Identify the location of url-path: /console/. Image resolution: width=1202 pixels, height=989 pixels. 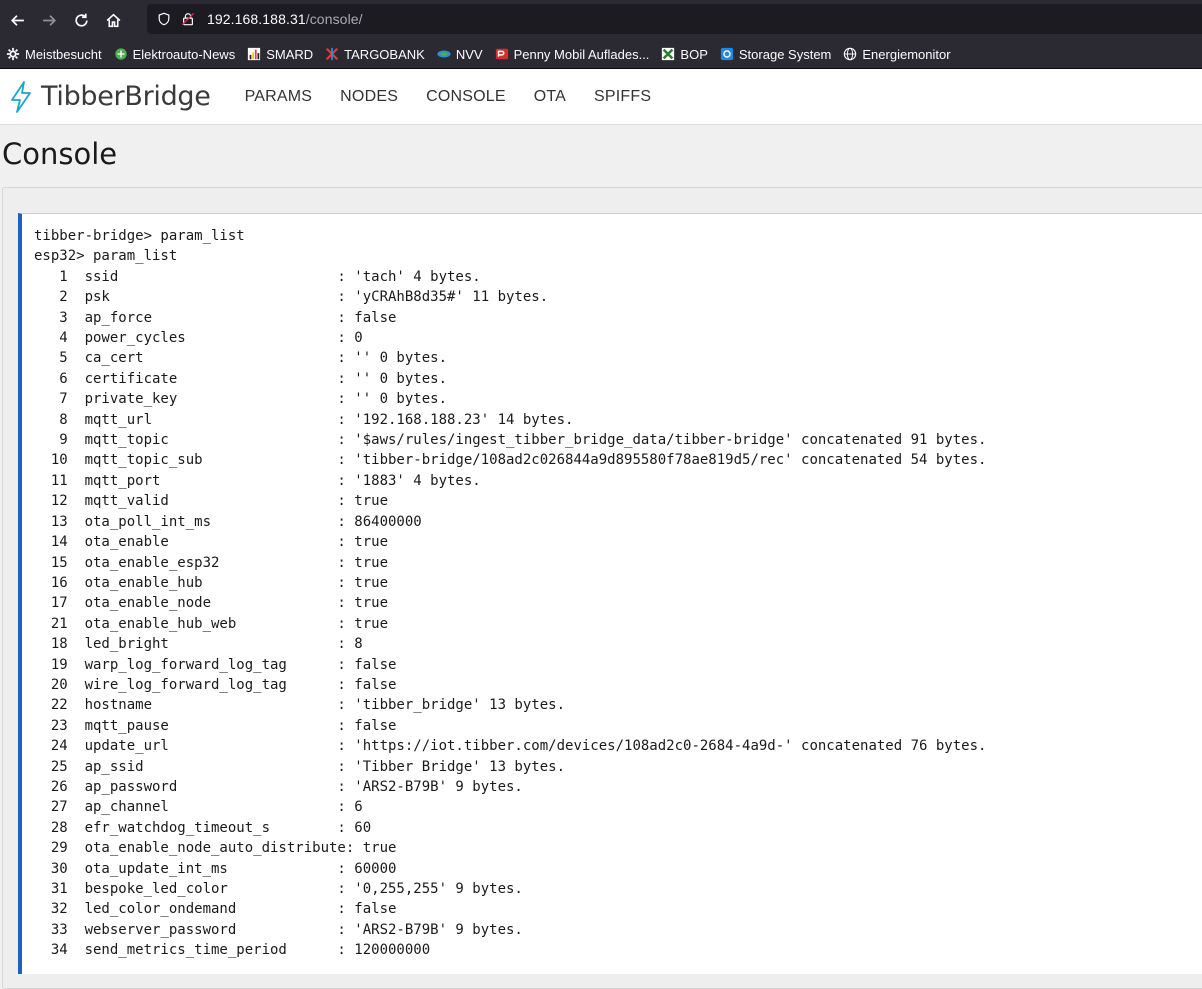
(334, 19).